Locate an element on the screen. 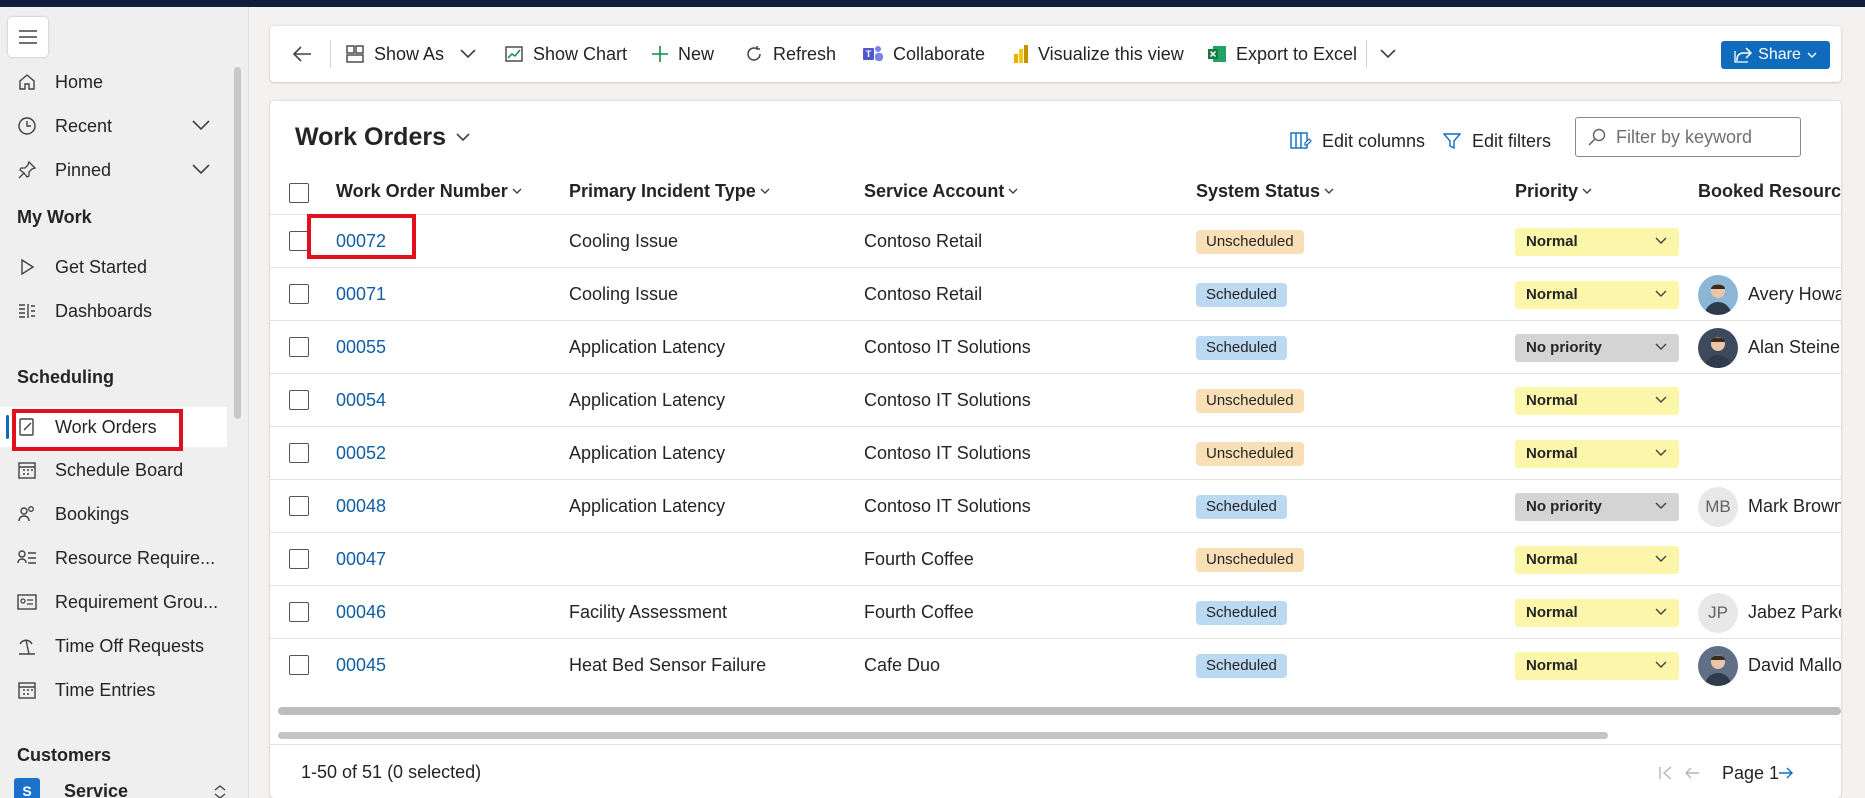  table-row: 00047 Fourth Coffee Unscheduled Normal is located at coordinates (1055, 558).